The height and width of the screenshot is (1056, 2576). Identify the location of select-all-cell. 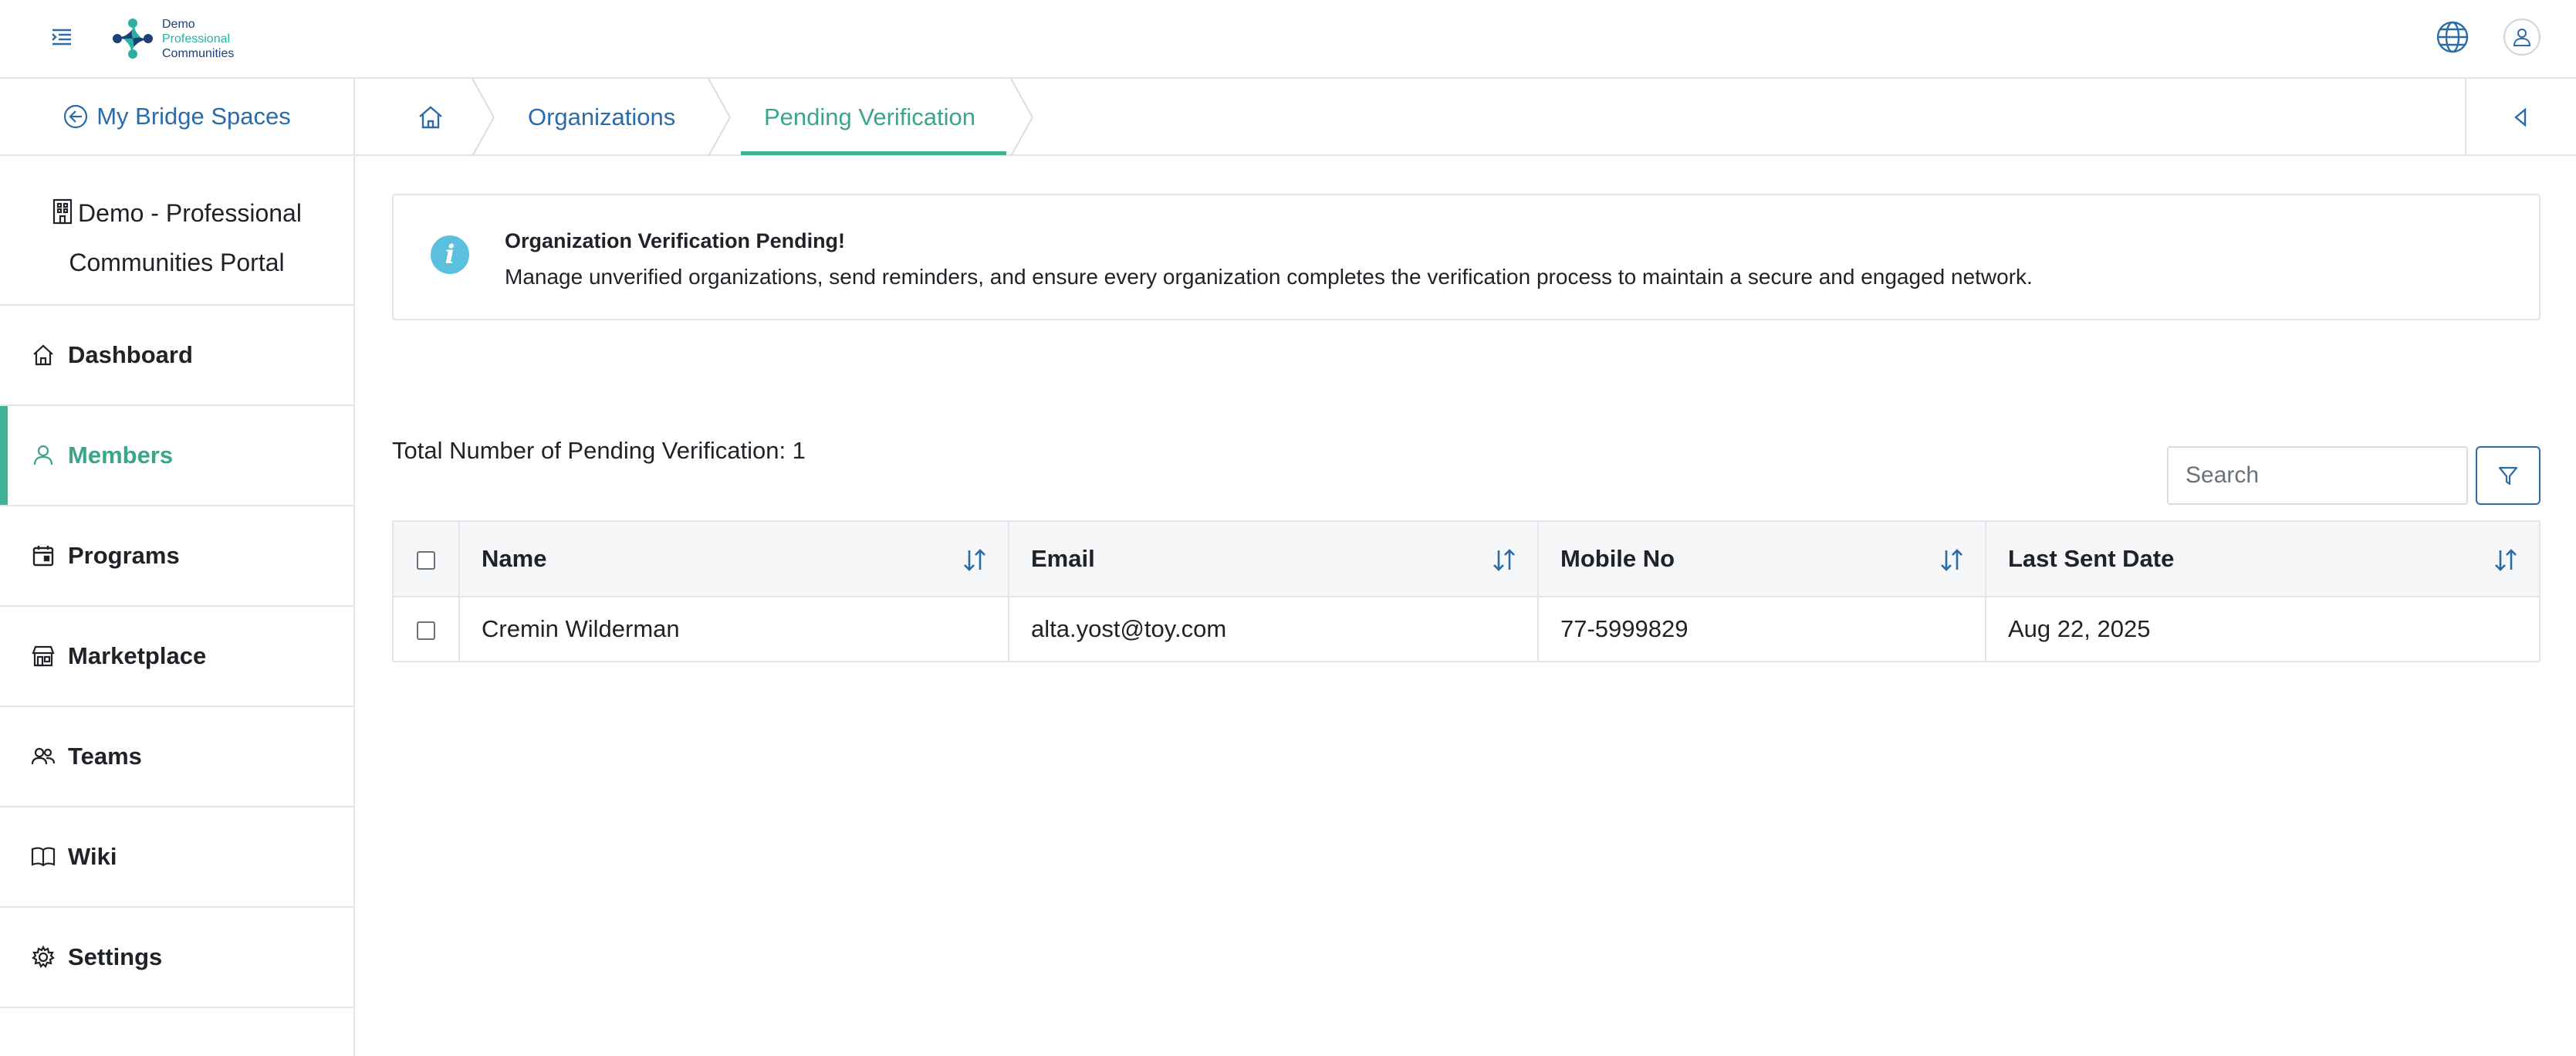
(426, 558).